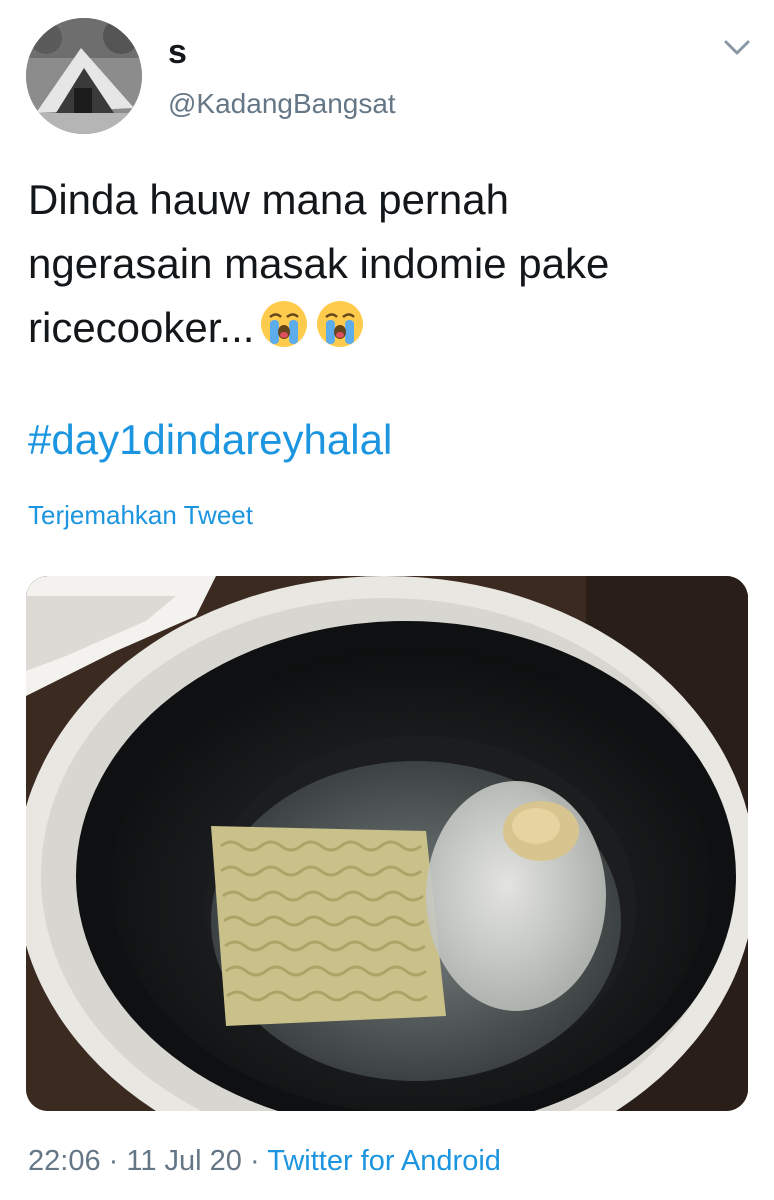 Image resolution: width=774 pixels, height=1200 pixels. I want to click on avatar, so click(84, 76).